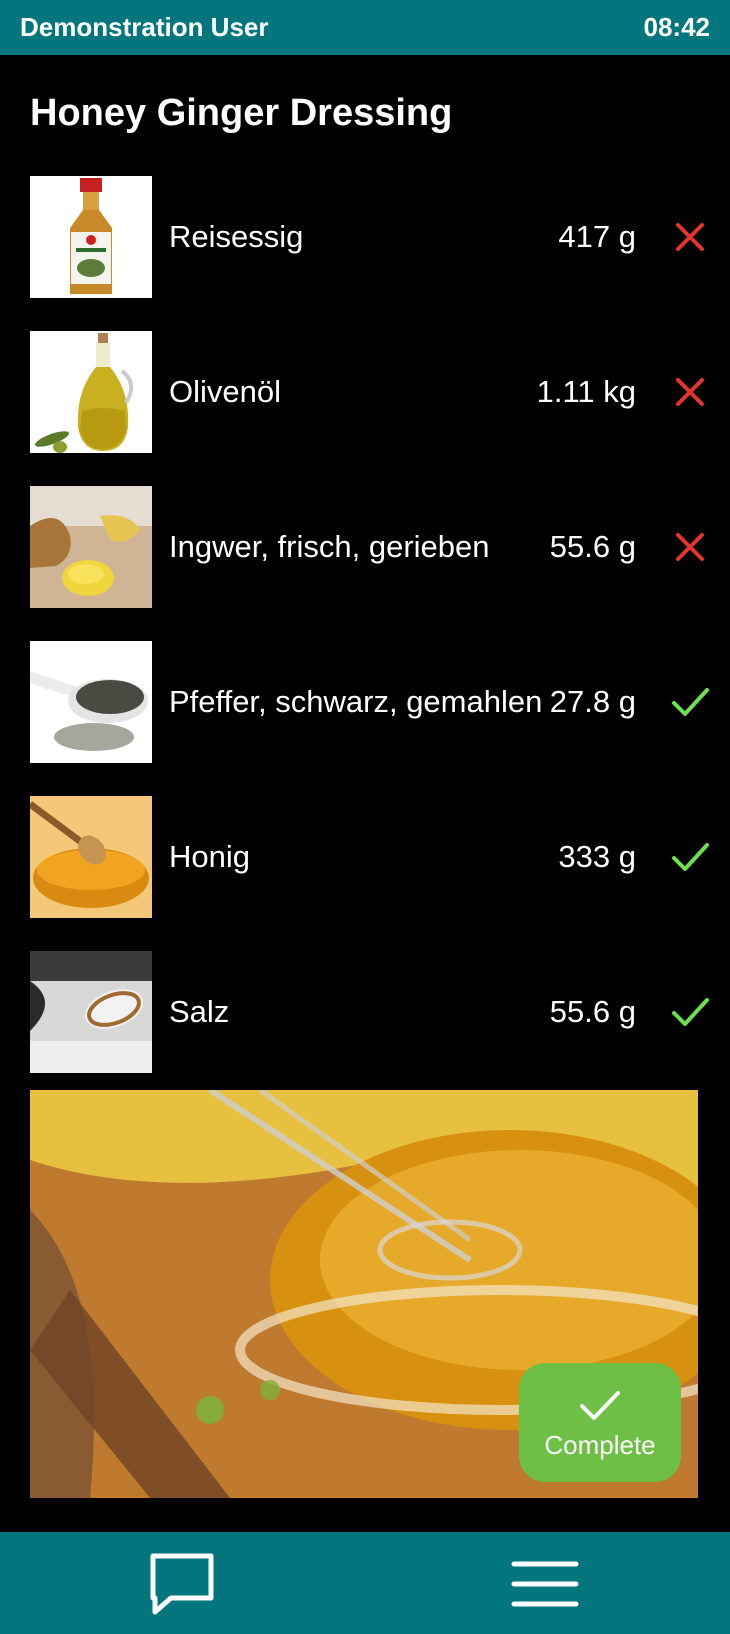  Describe the element at coordinates (365, 27) in the screenshot. I see `status-bar: Demonstration User 08:42` at that location.